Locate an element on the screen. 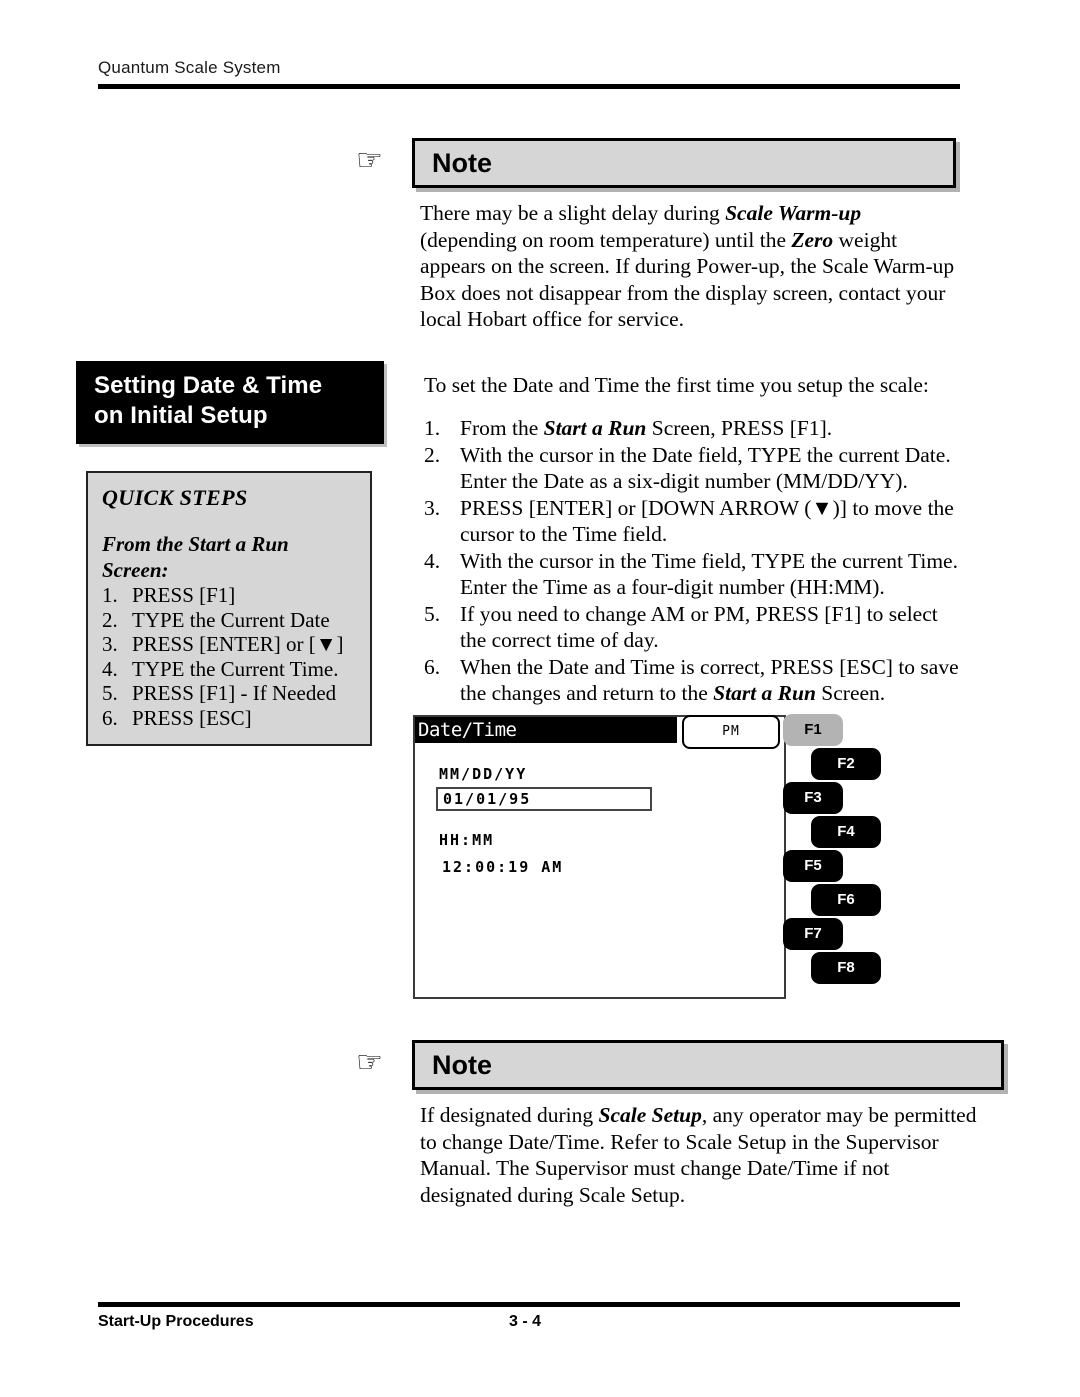  text-run: Zero is located at coordinates (812, 239).